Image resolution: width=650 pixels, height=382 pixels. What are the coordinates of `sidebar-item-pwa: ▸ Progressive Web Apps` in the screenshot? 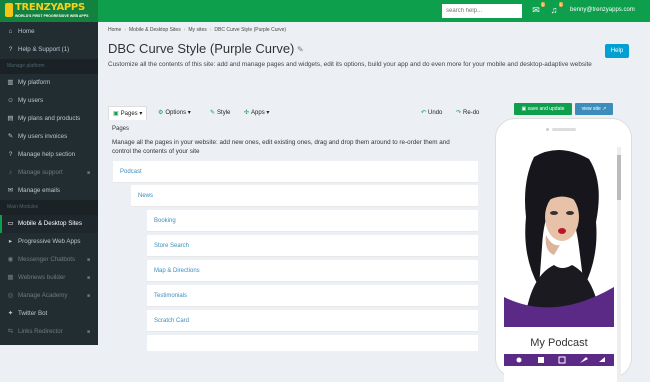 It's located at (49, 242).